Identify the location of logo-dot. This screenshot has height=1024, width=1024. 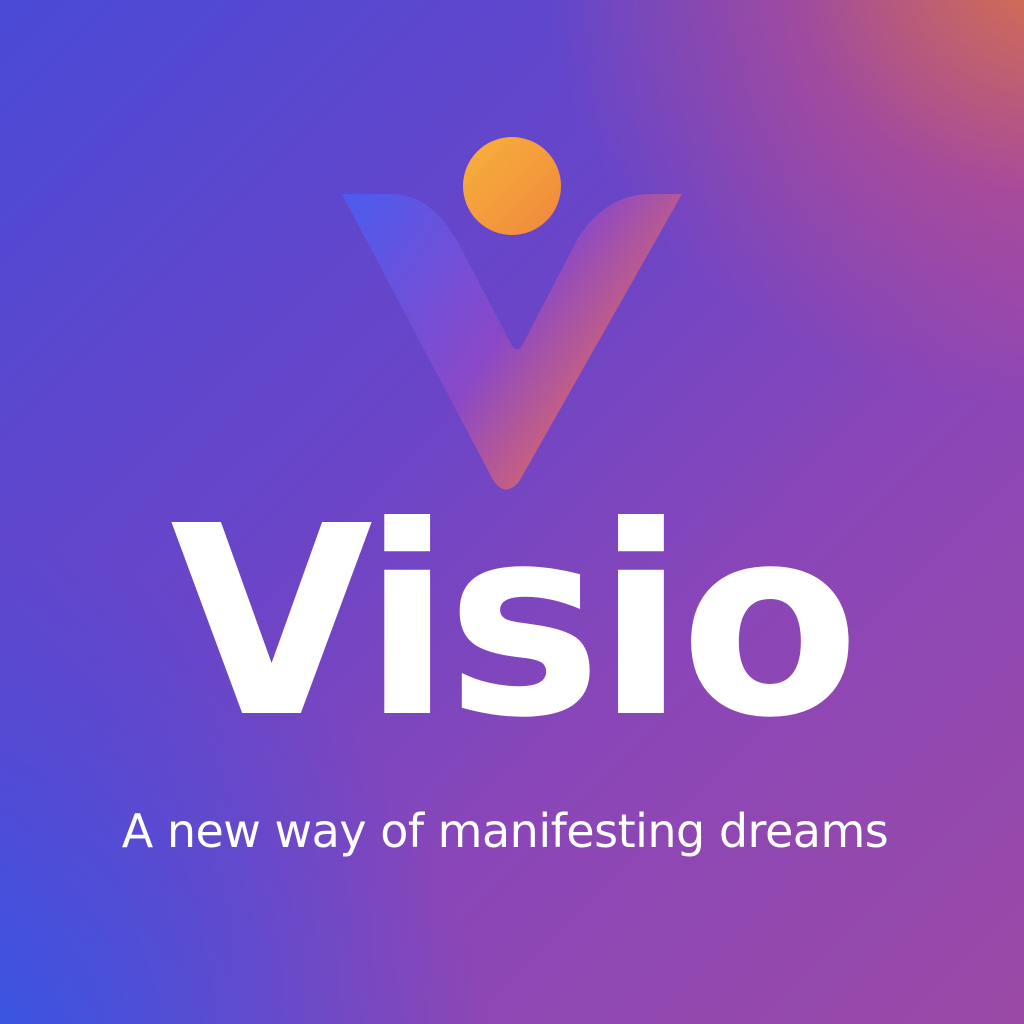
(512, 186).